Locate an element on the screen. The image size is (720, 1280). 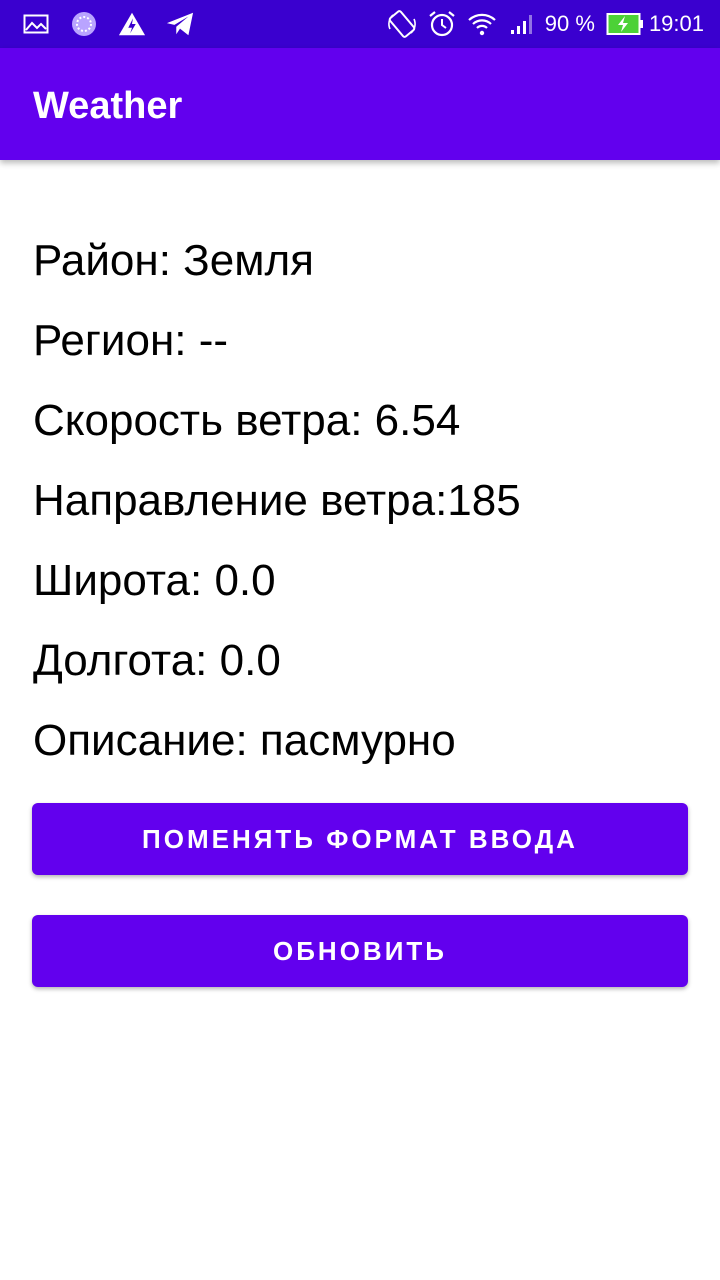
app-title: Weather is located at coordinates (108, 106).